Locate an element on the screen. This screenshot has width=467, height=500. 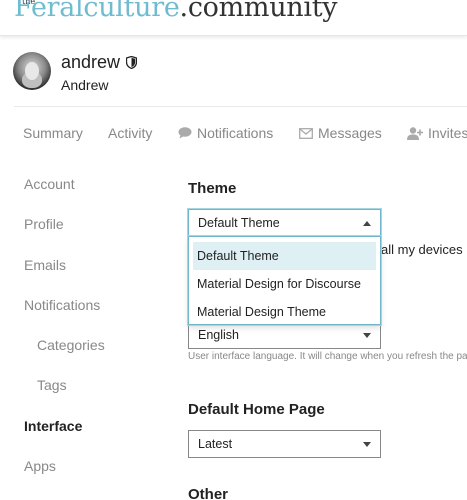
username: andrew is located at coordinates (91, 62).